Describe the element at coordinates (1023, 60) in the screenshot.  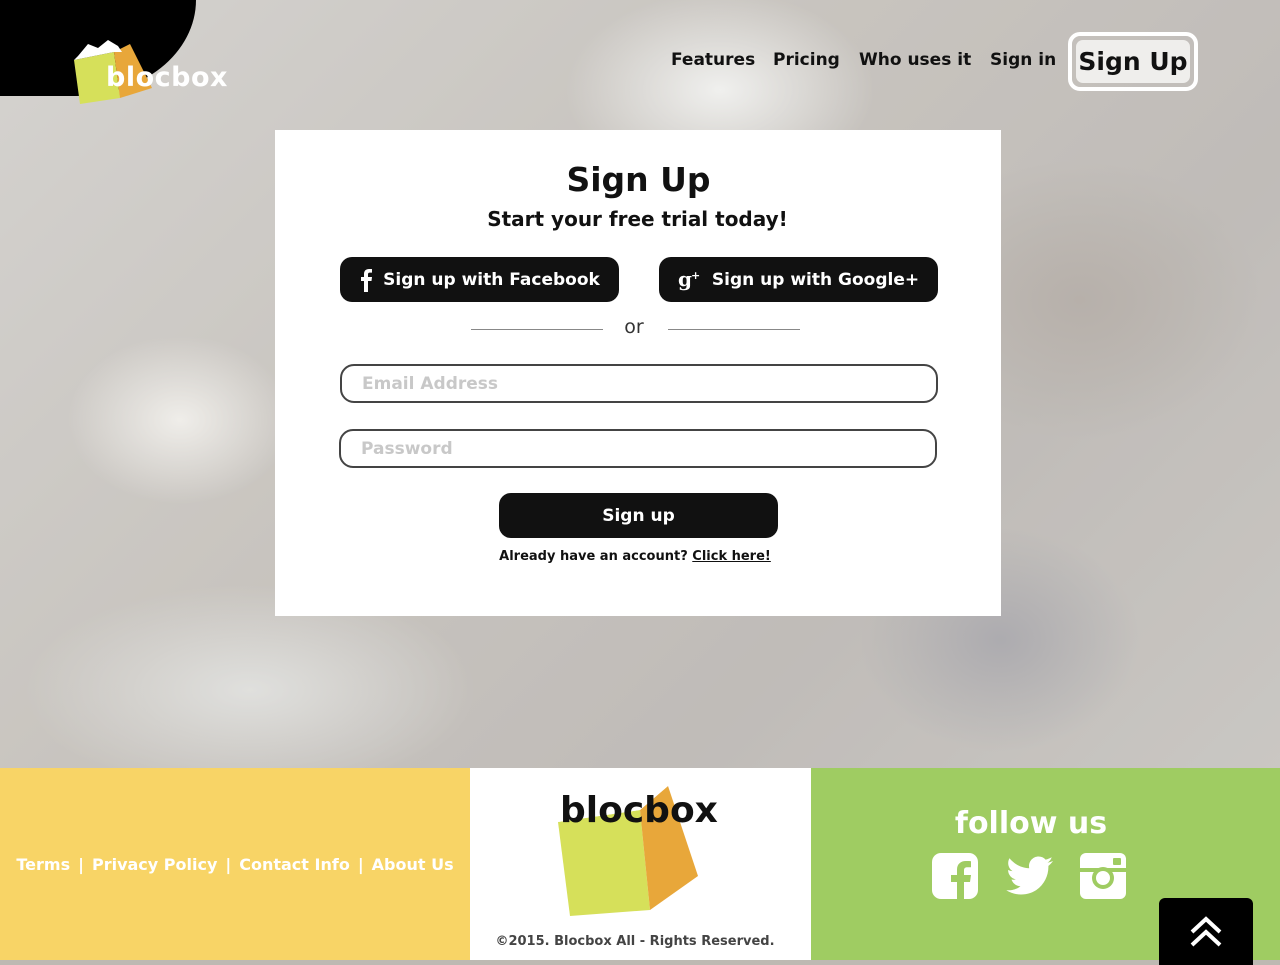
I see `nav-sign-in: Sign in` at that location.